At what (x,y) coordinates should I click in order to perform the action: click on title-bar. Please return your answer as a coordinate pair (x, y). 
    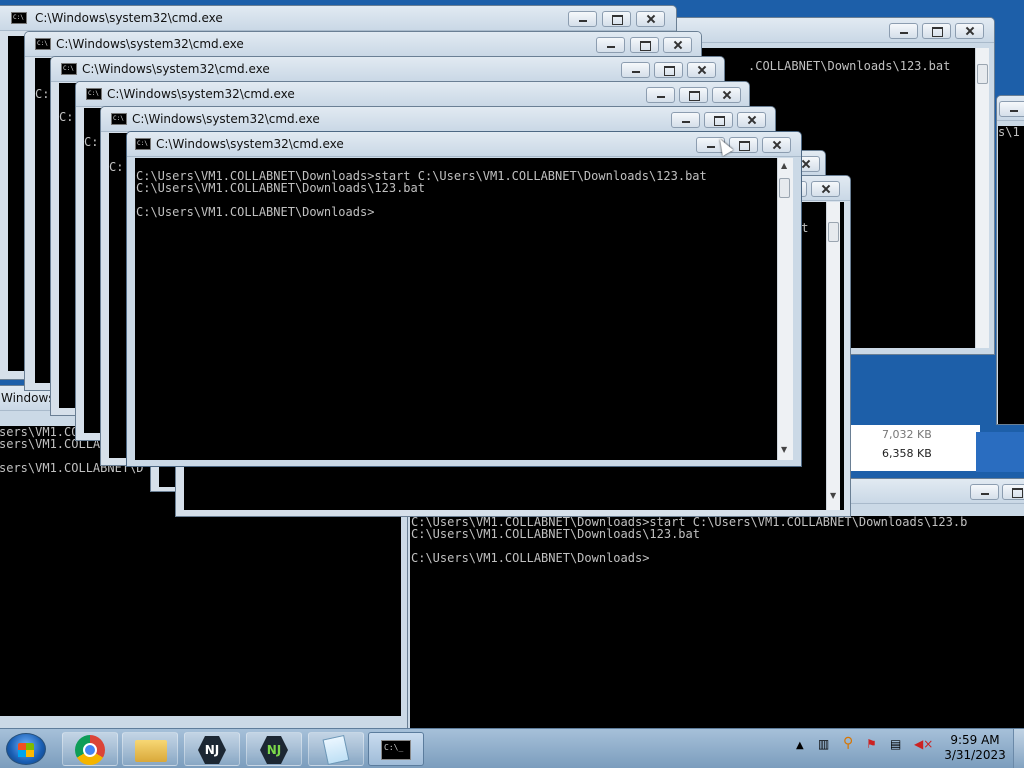
    Looking at the image, I should click on (1010, 108).